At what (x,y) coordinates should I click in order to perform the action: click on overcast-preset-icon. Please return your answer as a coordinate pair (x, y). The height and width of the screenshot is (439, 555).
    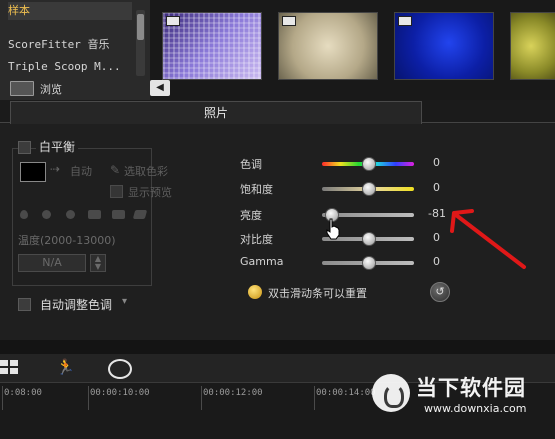
    Looking at the image, I should click on (140, 214).